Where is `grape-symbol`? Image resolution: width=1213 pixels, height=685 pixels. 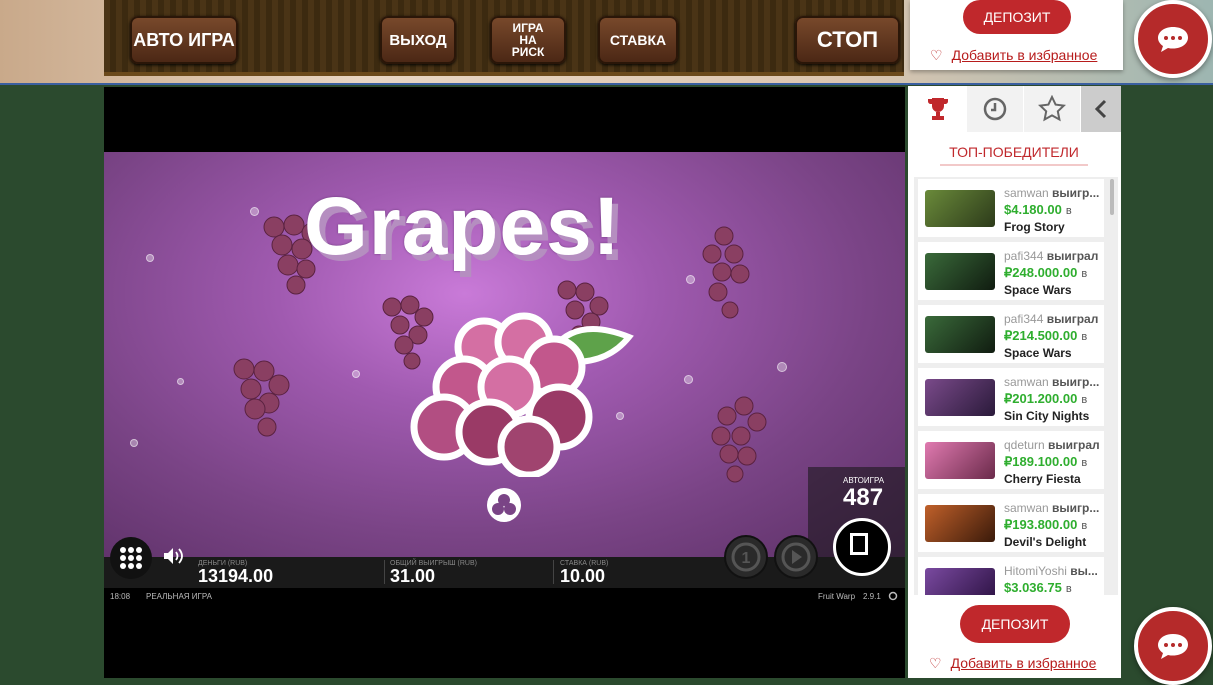
grape-symbol is located at coordinates (522, 394).